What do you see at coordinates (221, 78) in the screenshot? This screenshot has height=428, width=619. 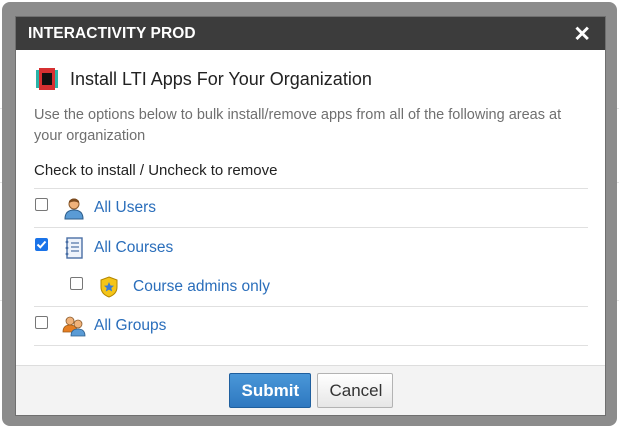 I see `heading-text: Install LTI Apps For Your Organization` at bounding box center [221, 78].